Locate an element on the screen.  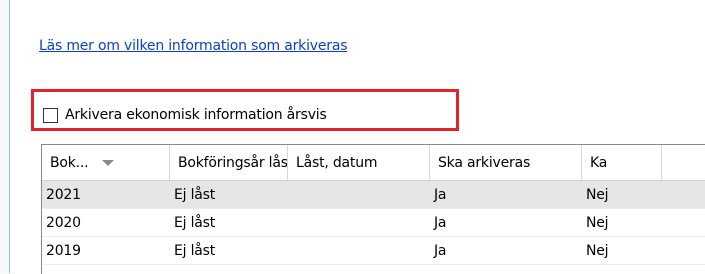
column-header-locked-label: Bokföringsår låst is located at coordinates (233, 162).